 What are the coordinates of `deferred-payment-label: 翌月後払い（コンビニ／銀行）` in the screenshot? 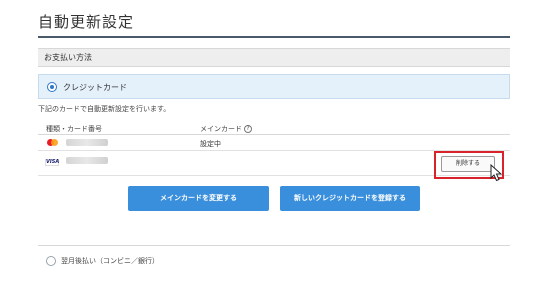 It's located at (110, 261).